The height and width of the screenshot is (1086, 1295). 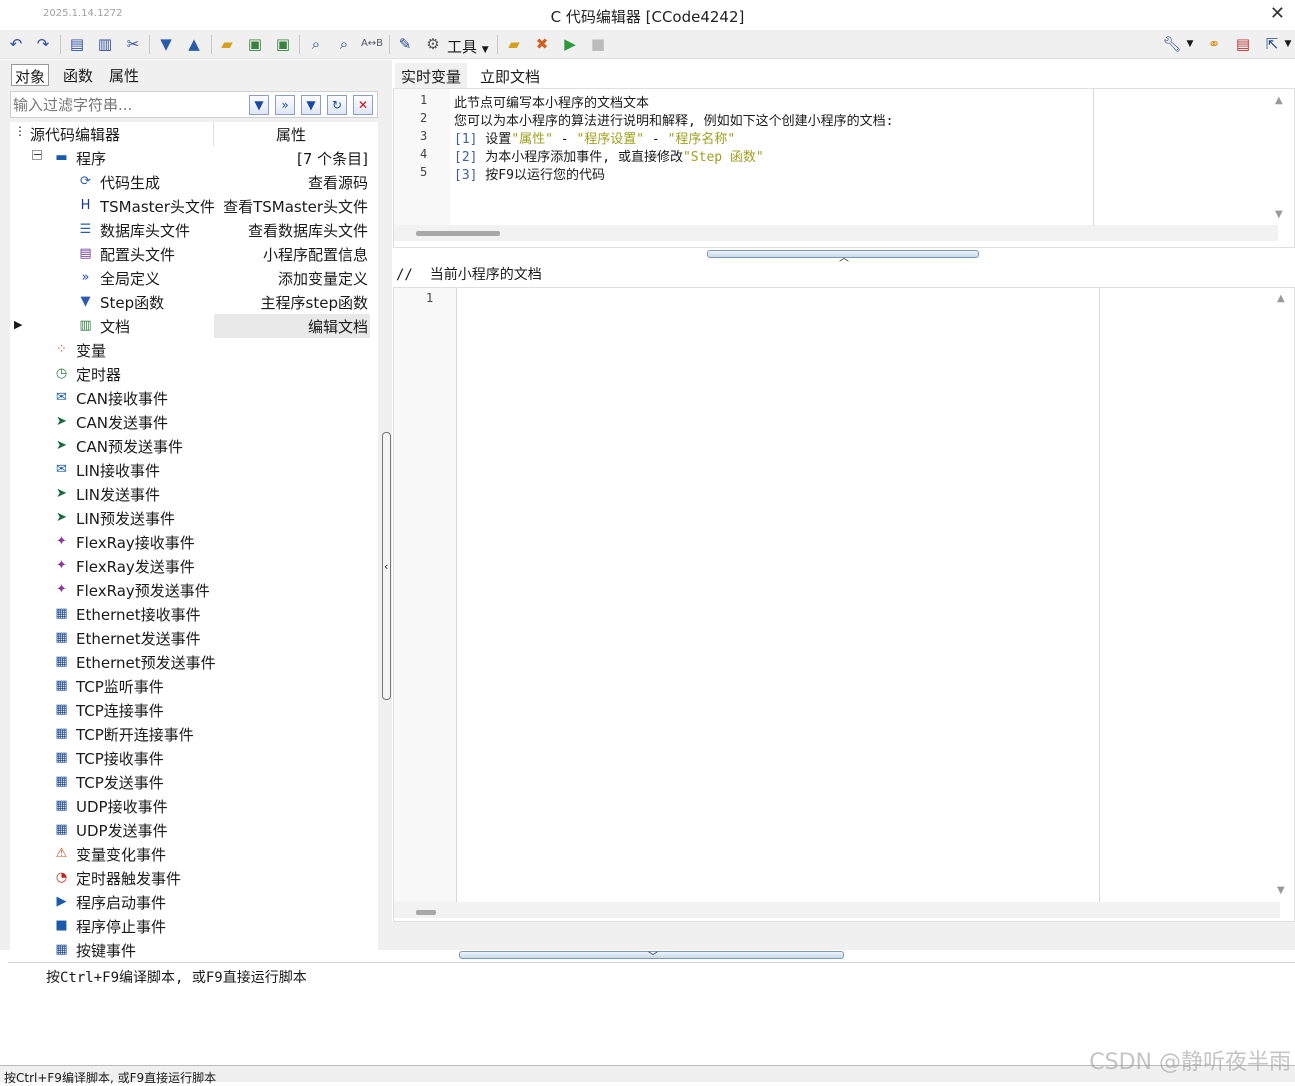 What do you see at coordinates (1172, 44) in the screenshot?
I see `wrench-icon: 🔧︎` at bounding box center [1172, 44].